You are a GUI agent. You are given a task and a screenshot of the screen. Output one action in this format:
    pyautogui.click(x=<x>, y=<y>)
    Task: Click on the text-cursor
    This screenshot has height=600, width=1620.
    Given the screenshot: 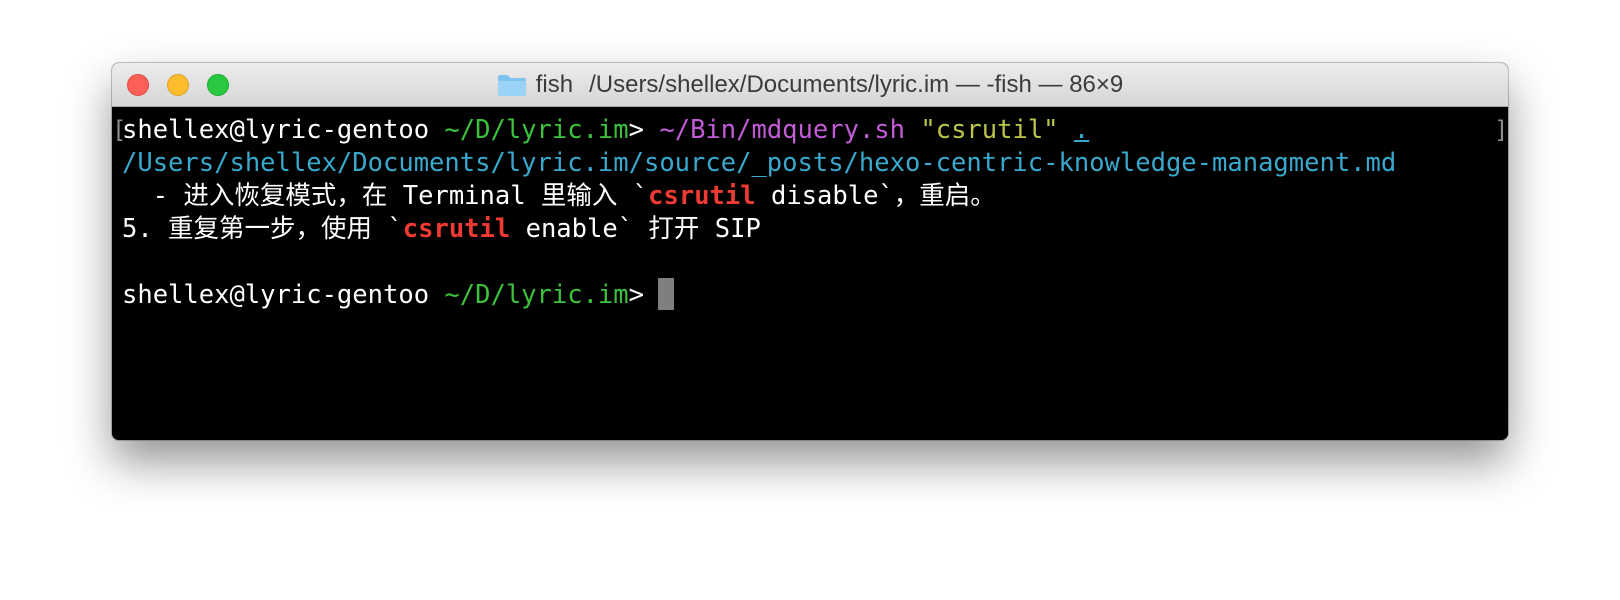 What is the action you would take?
    pyautogui.click(x=666, y=294)
    